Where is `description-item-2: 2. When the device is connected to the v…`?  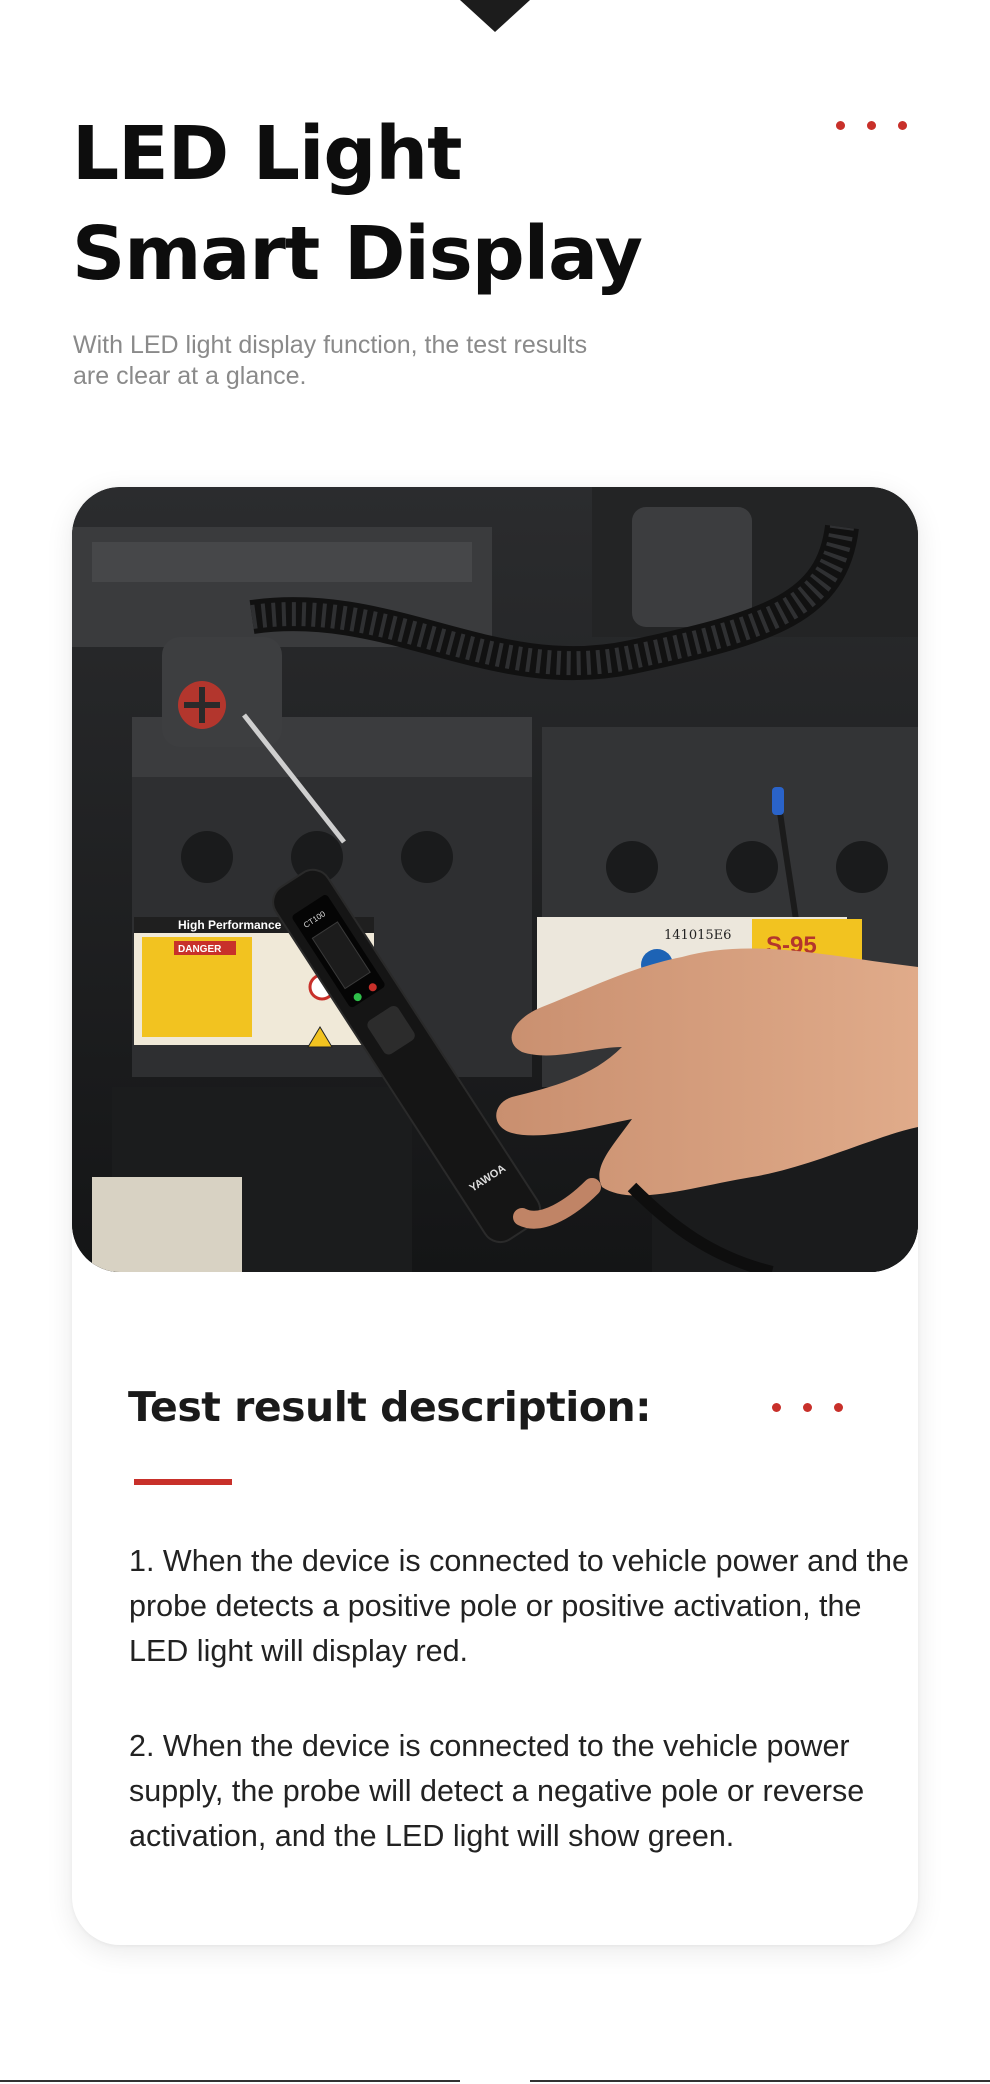
description-item-2: 2. When the device is connected to the v… is located at coordinates (497, 1791).